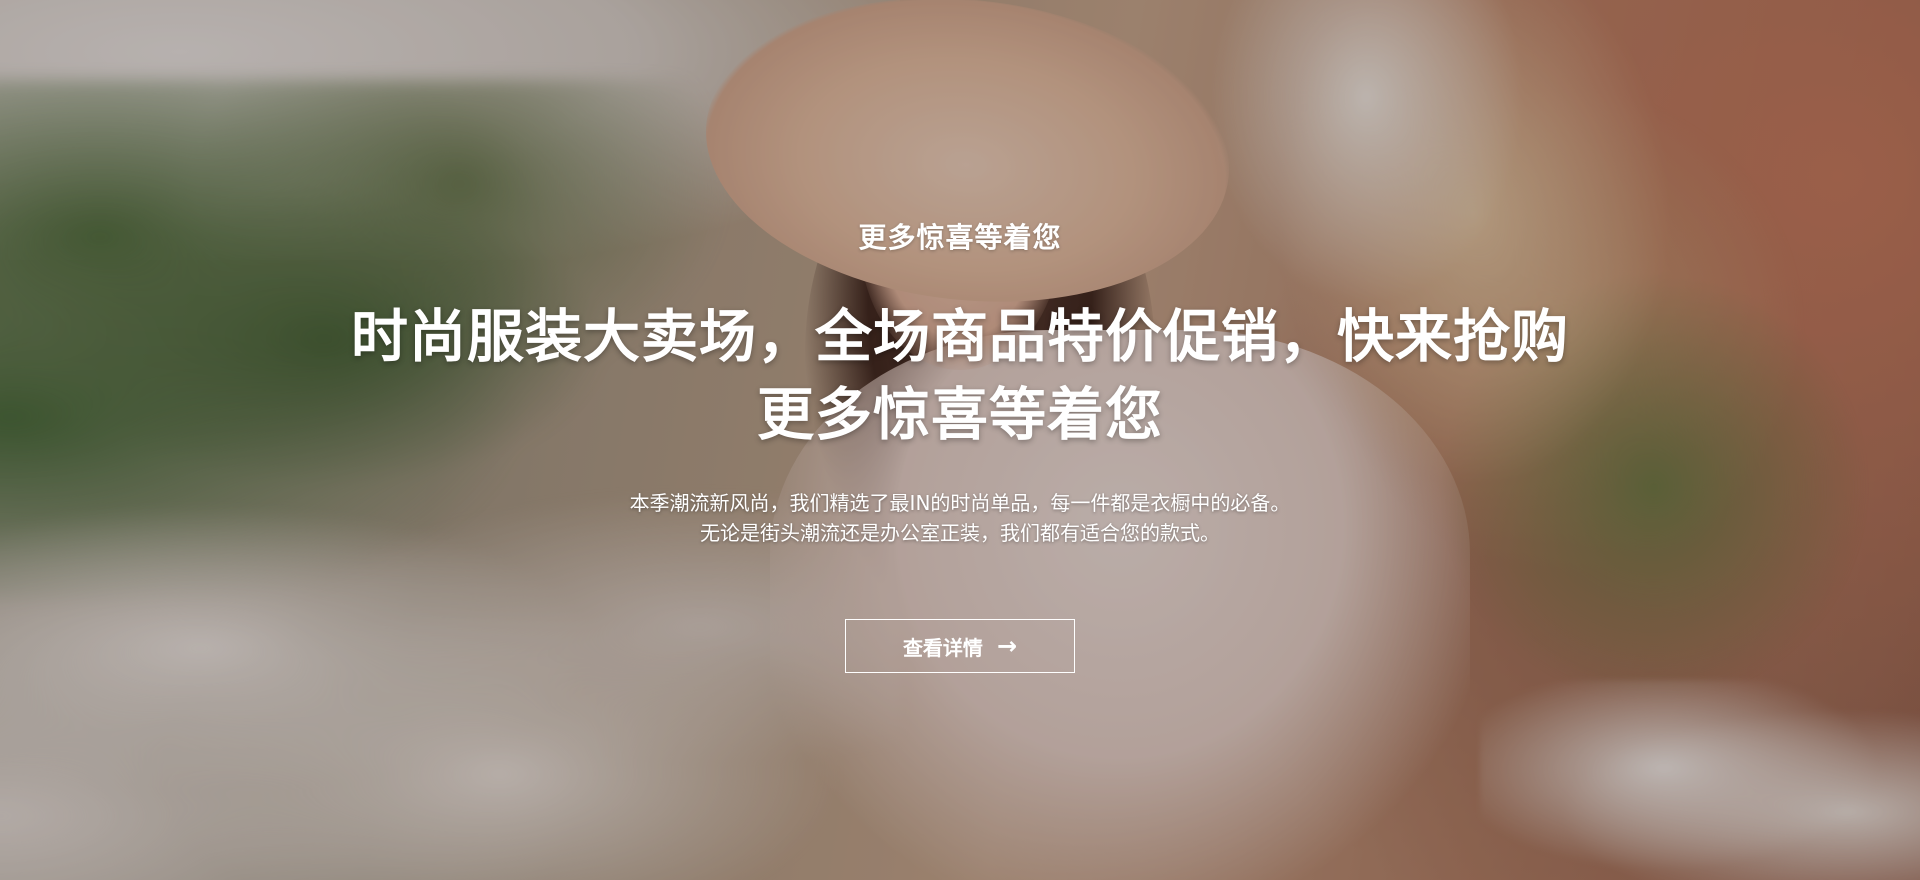  I want to click on view-details-label: 查看详情, so click(942, 647).